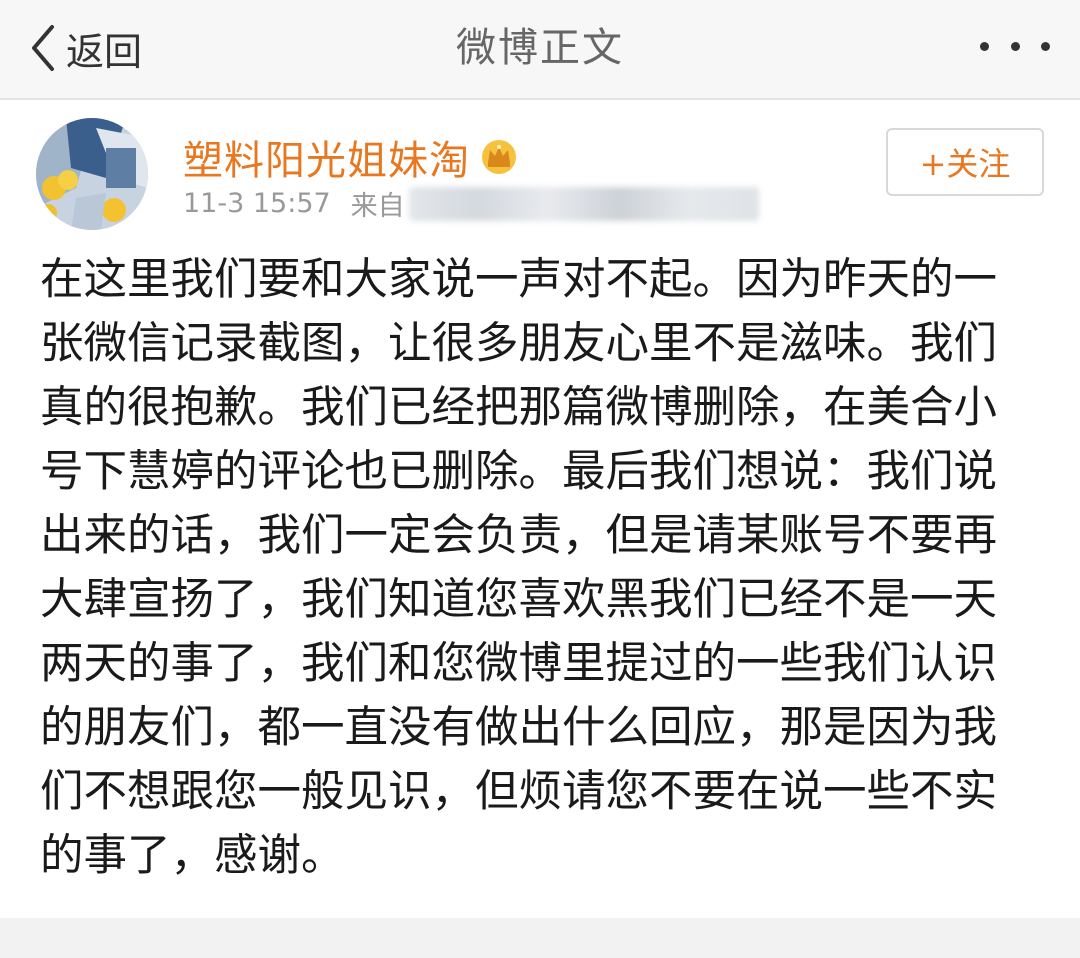  What do you see at coordinates (257, 203) in the screenshot?
I see `post-time: 11-3 15:57` at bounding box center [257, 203].